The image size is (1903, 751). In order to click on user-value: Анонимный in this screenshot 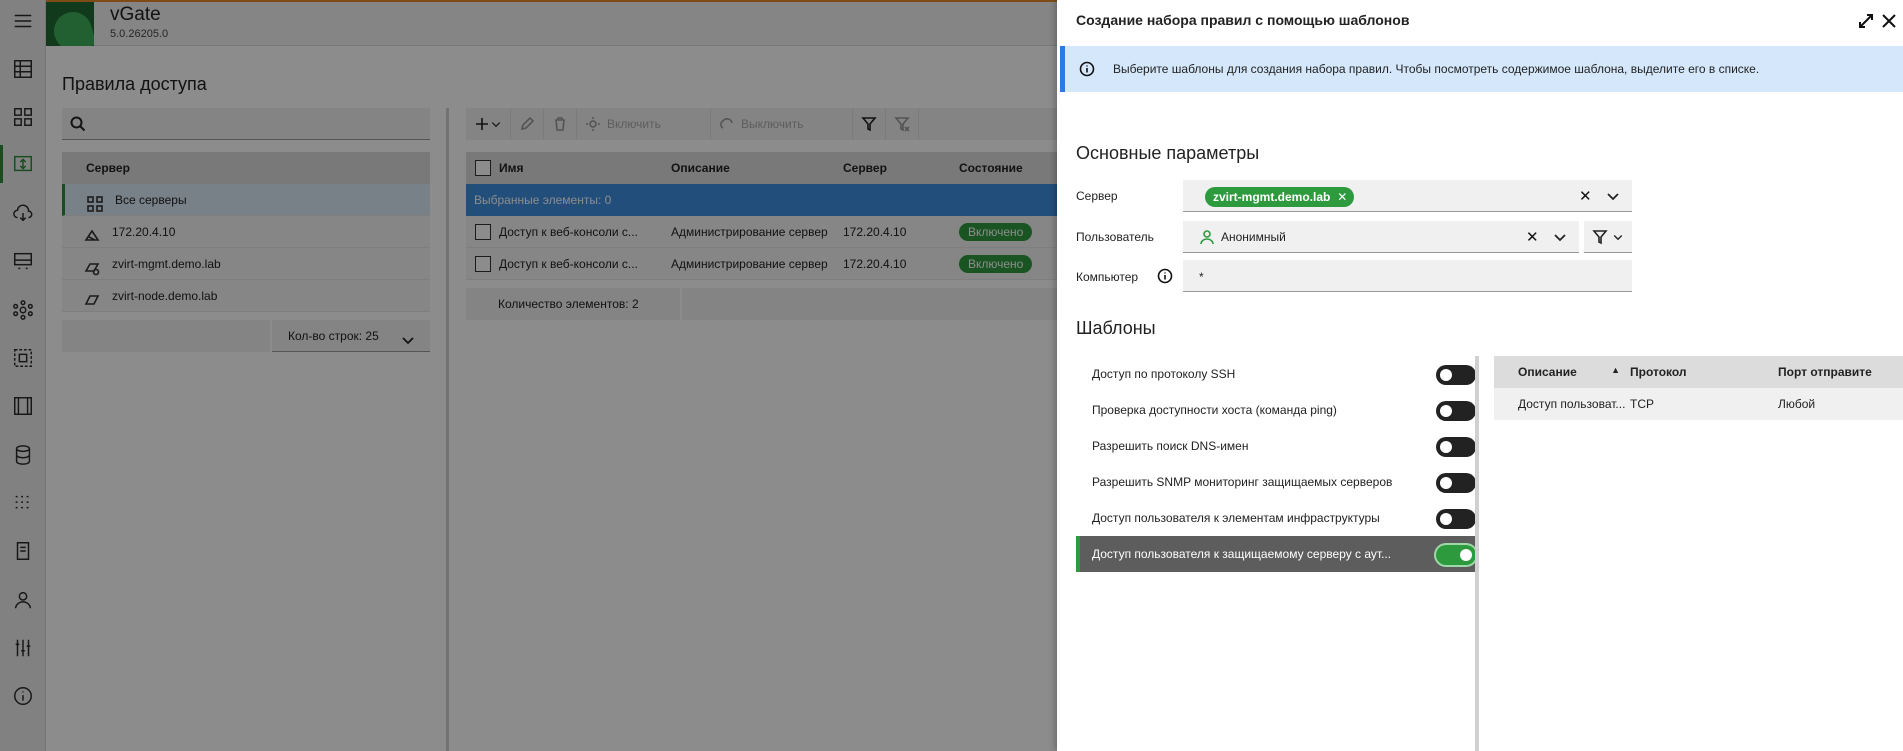, I will do `click(1253, 237)`.